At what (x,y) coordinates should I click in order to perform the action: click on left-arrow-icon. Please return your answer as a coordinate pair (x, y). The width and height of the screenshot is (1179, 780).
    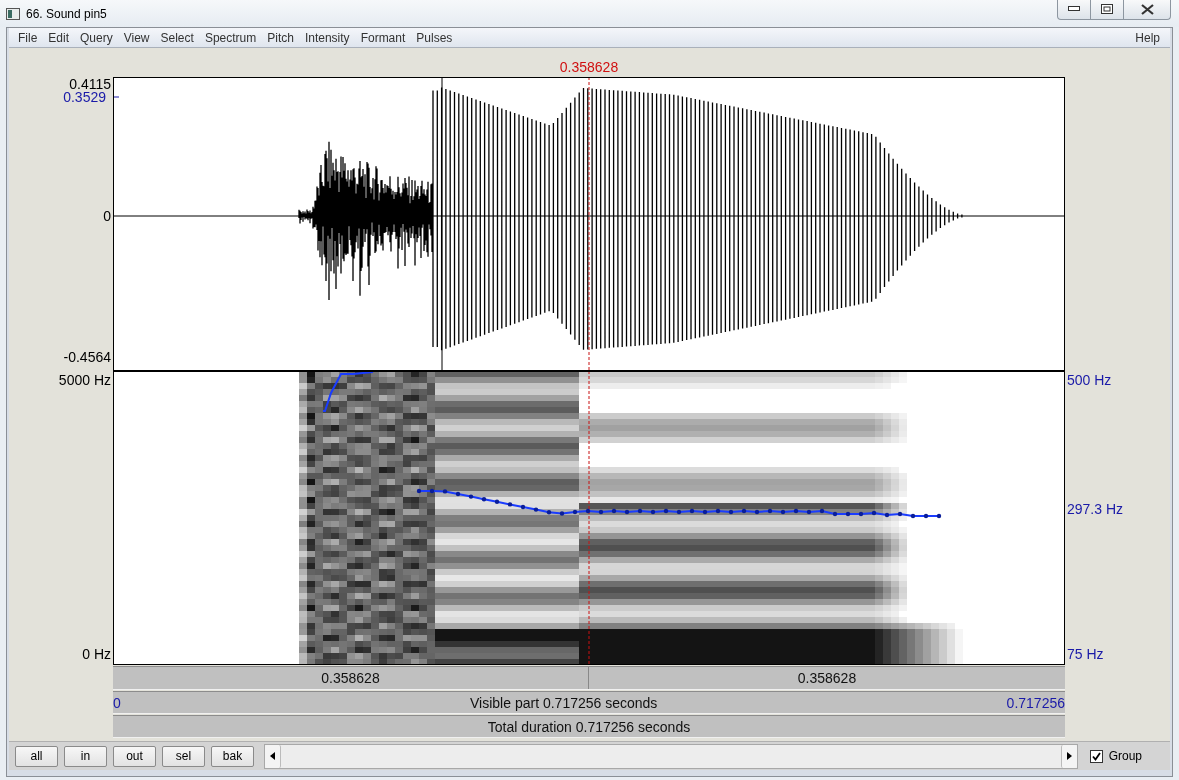
    Looking at the image, I should click on (272, 756).